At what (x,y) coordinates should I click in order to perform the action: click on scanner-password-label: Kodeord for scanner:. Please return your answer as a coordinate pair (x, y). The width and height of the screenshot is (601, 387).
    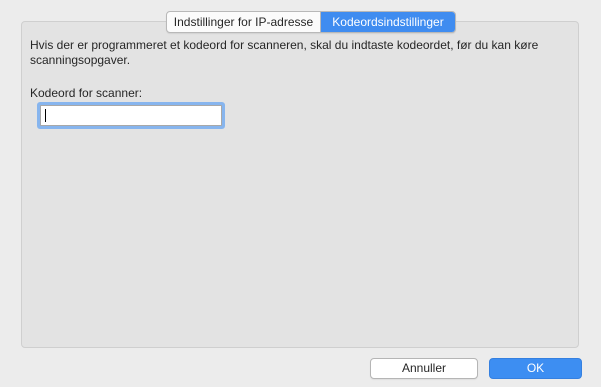
    Looking at the image, I should click on (86, 93).